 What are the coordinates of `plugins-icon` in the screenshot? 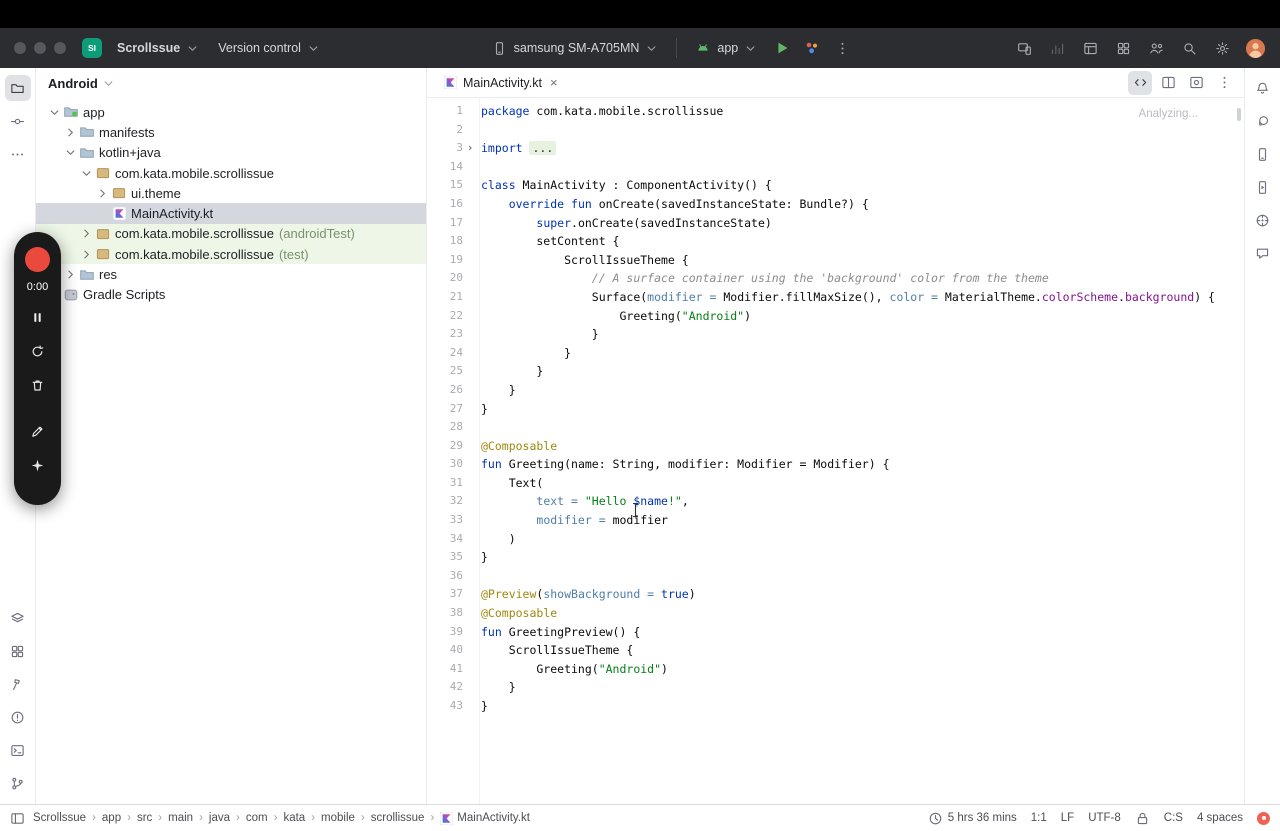 It's located at (1123, 48).